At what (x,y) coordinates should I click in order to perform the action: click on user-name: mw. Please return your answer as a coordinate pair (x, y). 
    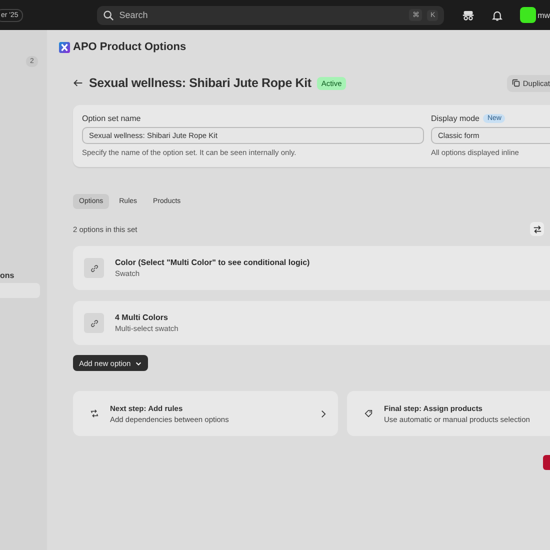
    Looking at the image, I should click on (544, 15).